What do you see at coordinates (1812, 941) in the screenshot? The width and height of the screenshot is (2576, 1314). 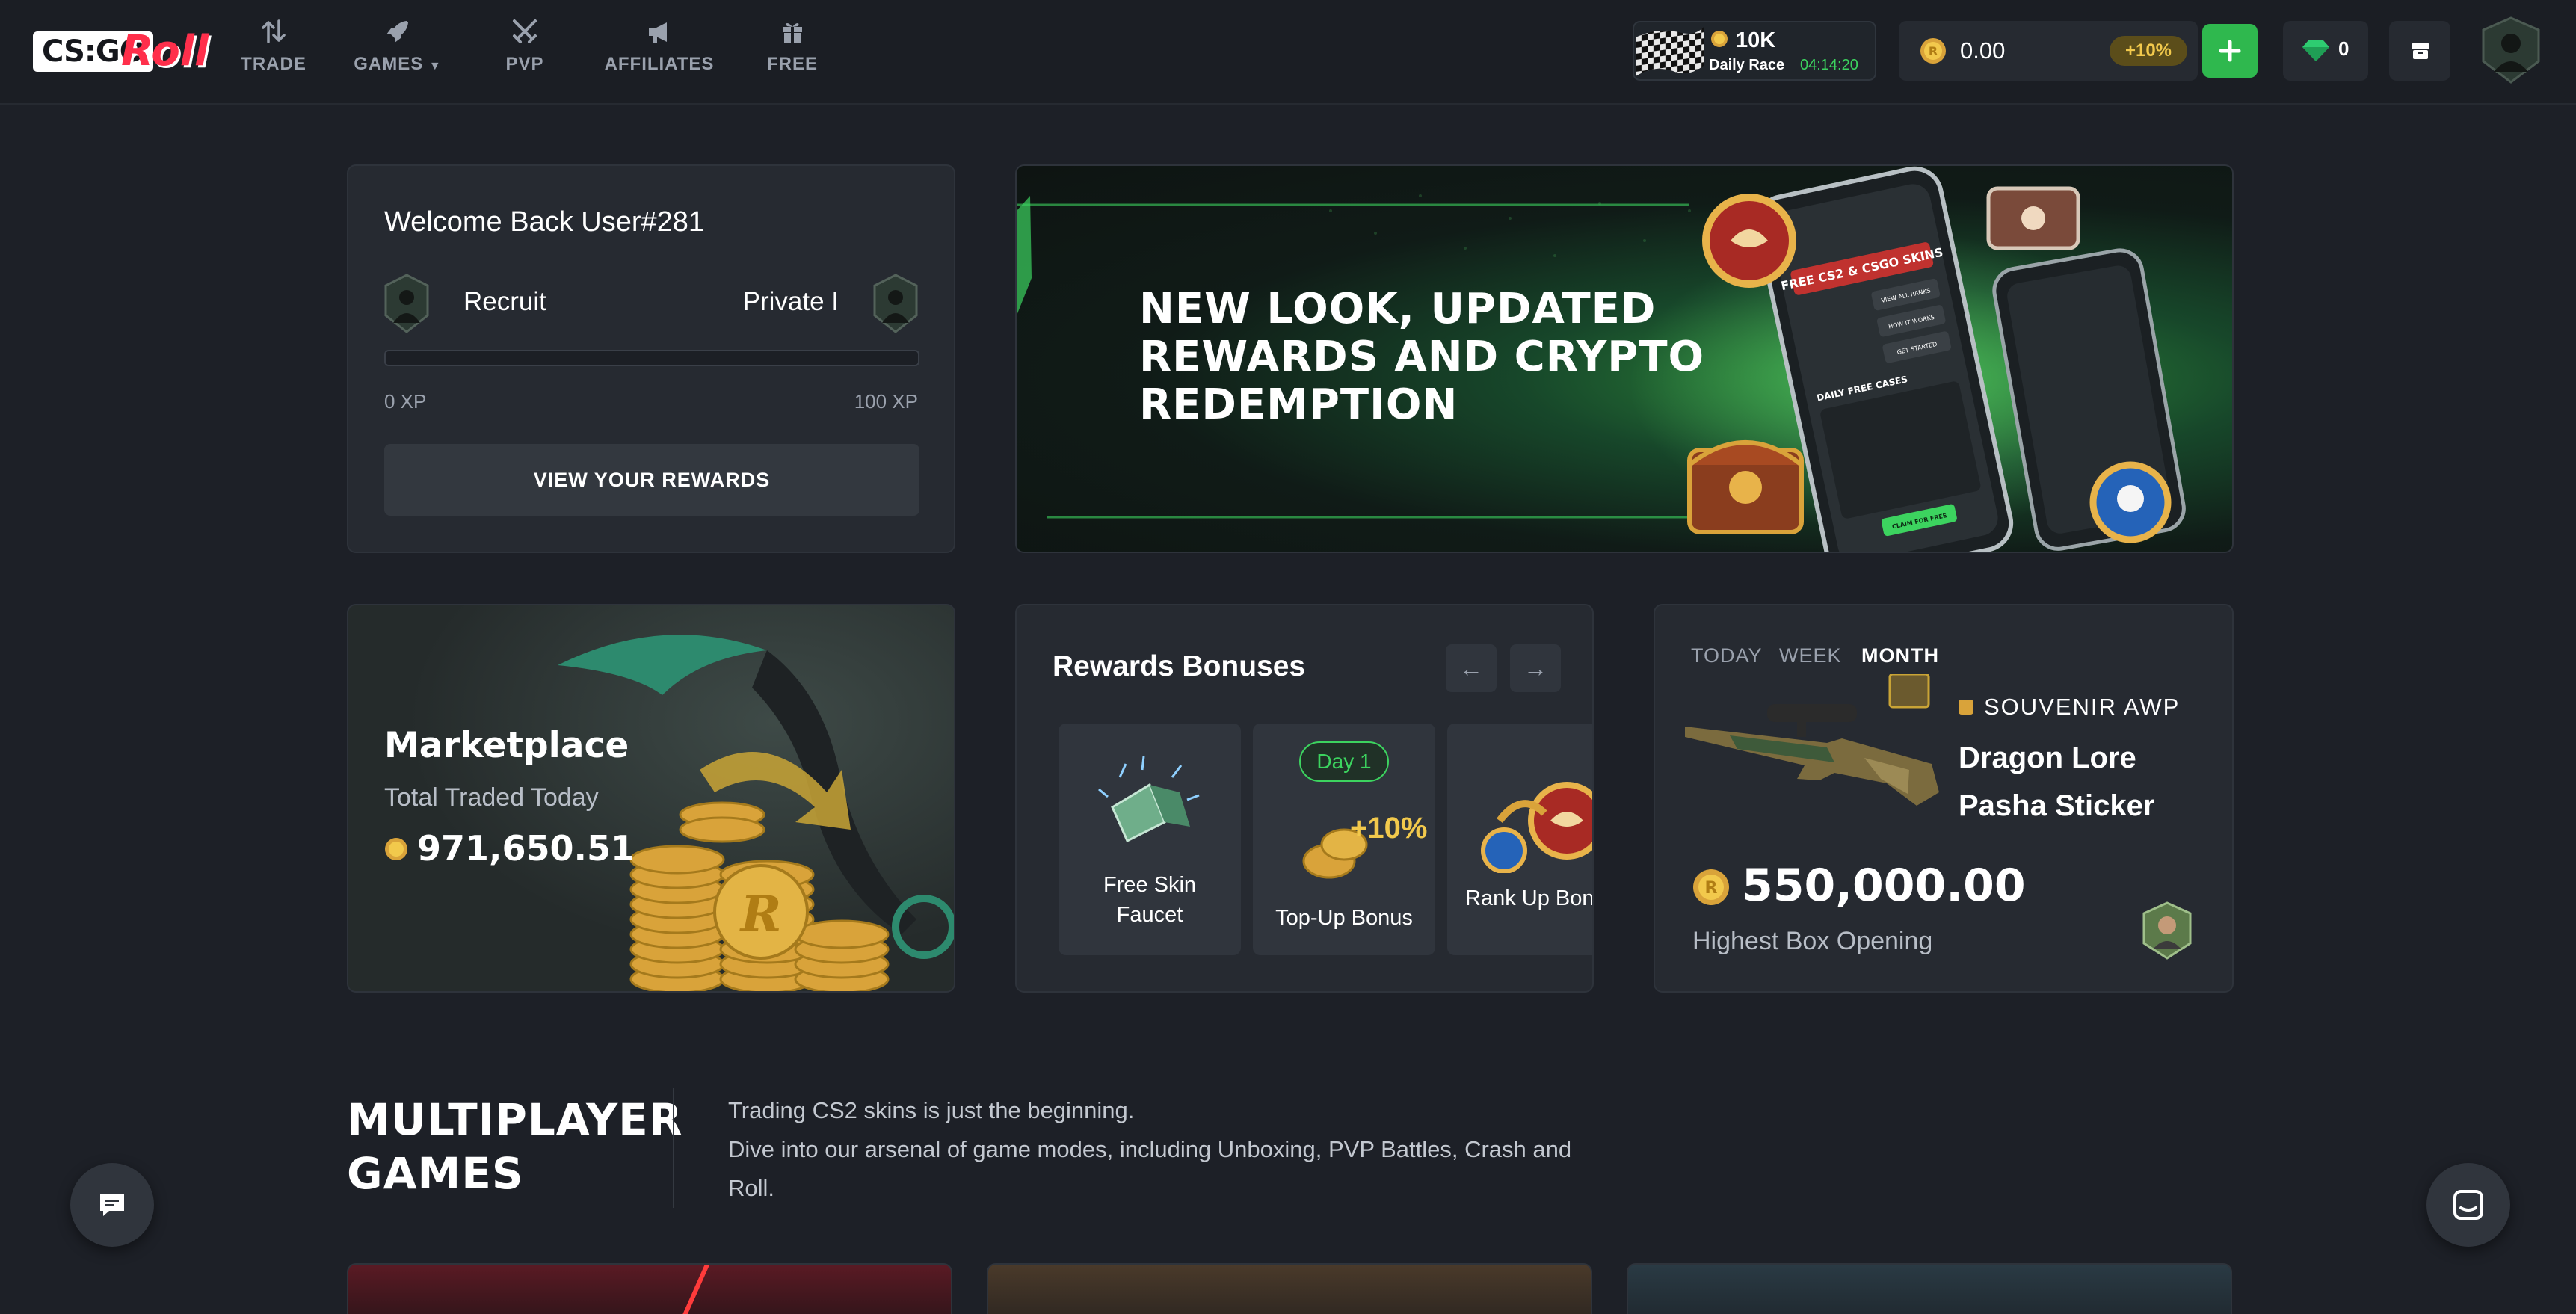 I see `highest-subtitle: Highest Box Opening` at bounding box center [1812, 941].